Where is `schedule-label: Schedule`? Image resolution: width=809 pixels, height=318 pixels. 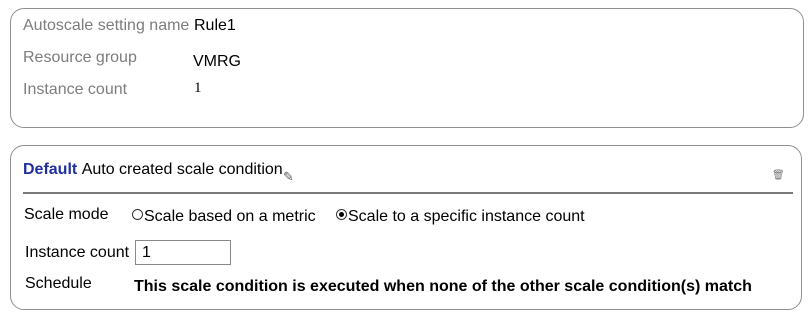 schedule-label: Schedule is located at coordinates (58, 283).